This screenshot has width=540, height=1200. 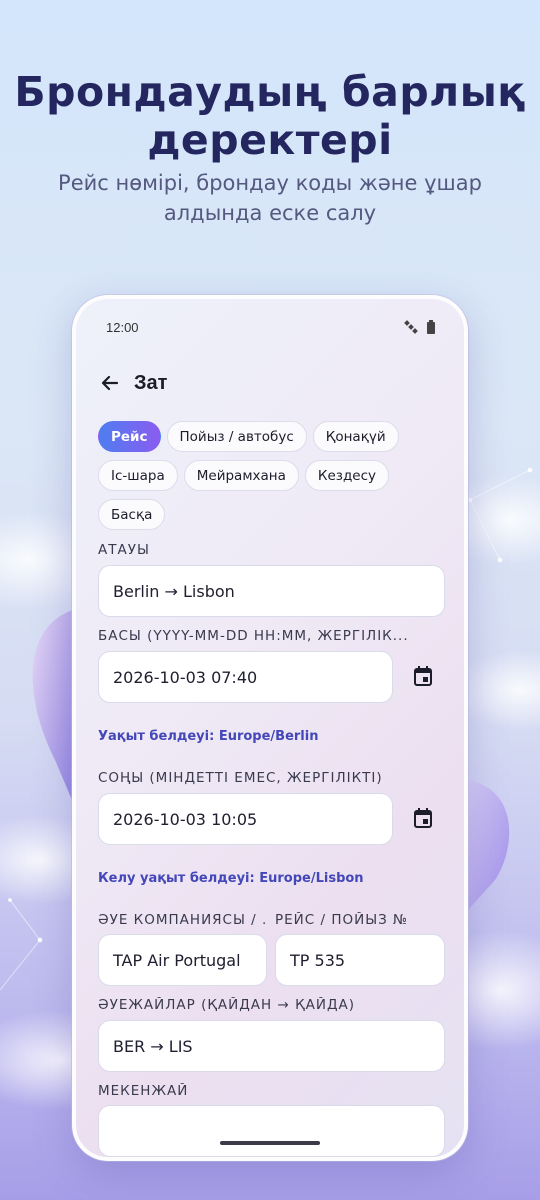 I want to click on app-bar: Зат, so click(x=132, y=383).